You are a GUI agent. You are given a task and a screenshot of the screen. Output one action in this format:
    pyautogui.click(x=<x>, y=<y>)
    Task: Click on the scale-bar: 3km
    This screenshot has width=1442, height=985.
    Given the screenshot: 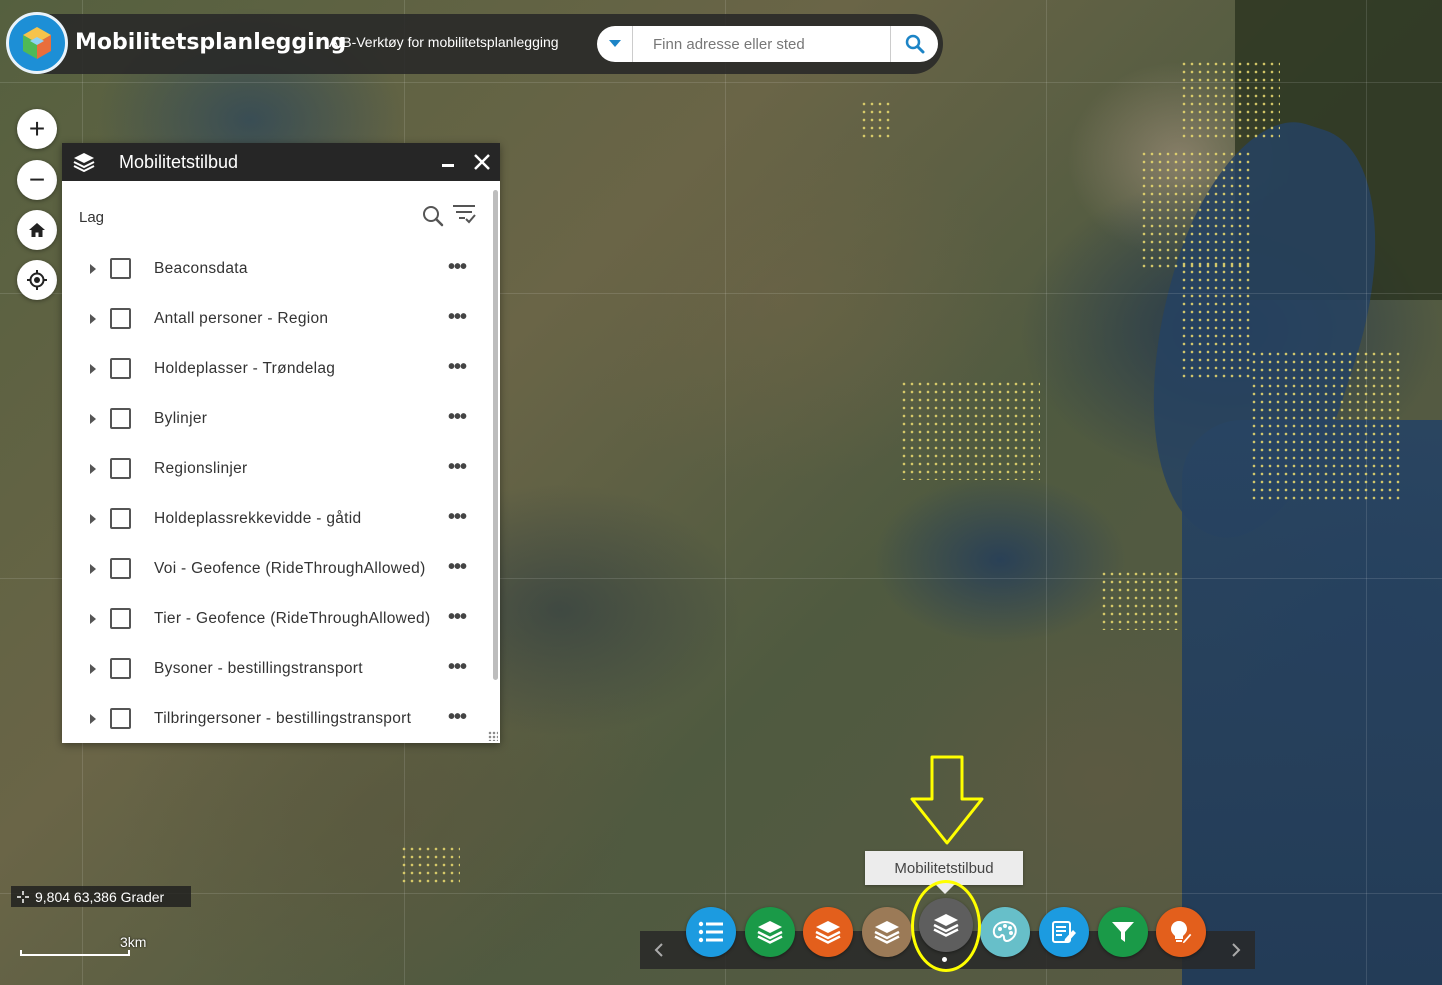 What is the action you would take?
    pyautogui.click(x=83, y=946)
    